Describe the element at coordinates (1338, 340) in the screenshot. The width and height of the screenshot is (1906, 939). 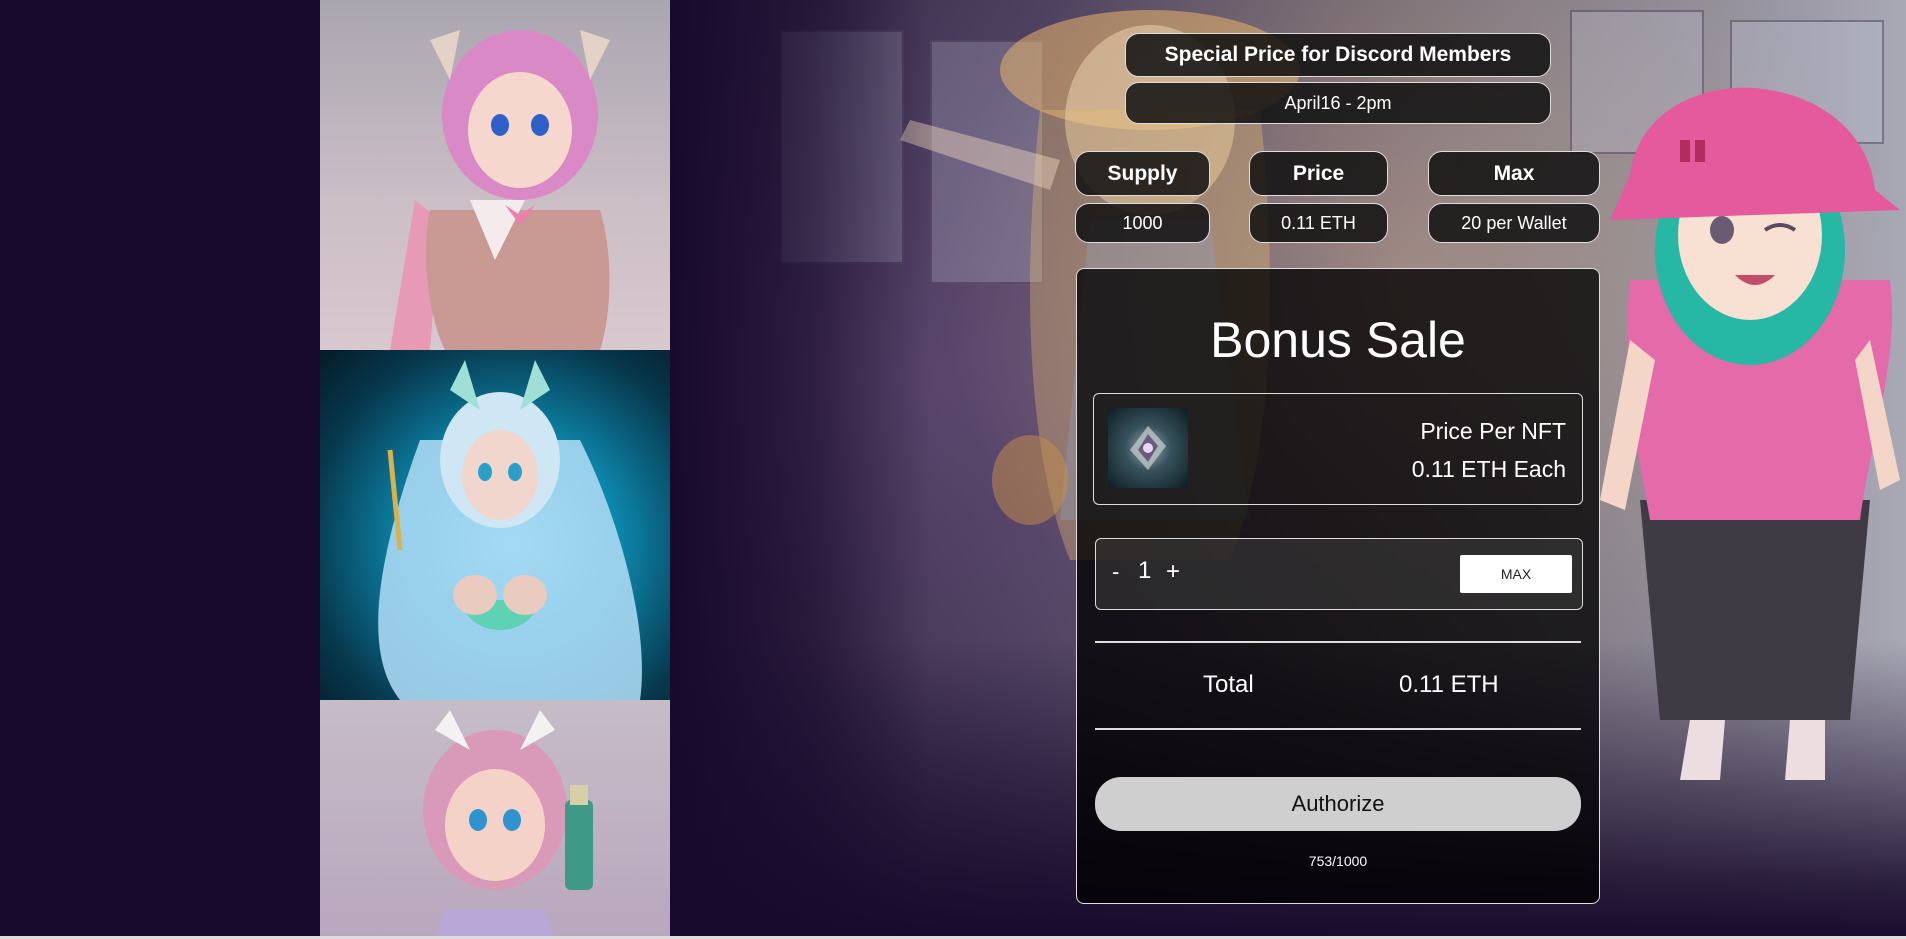
I see `sale-title: Bonus Sale` at that location.